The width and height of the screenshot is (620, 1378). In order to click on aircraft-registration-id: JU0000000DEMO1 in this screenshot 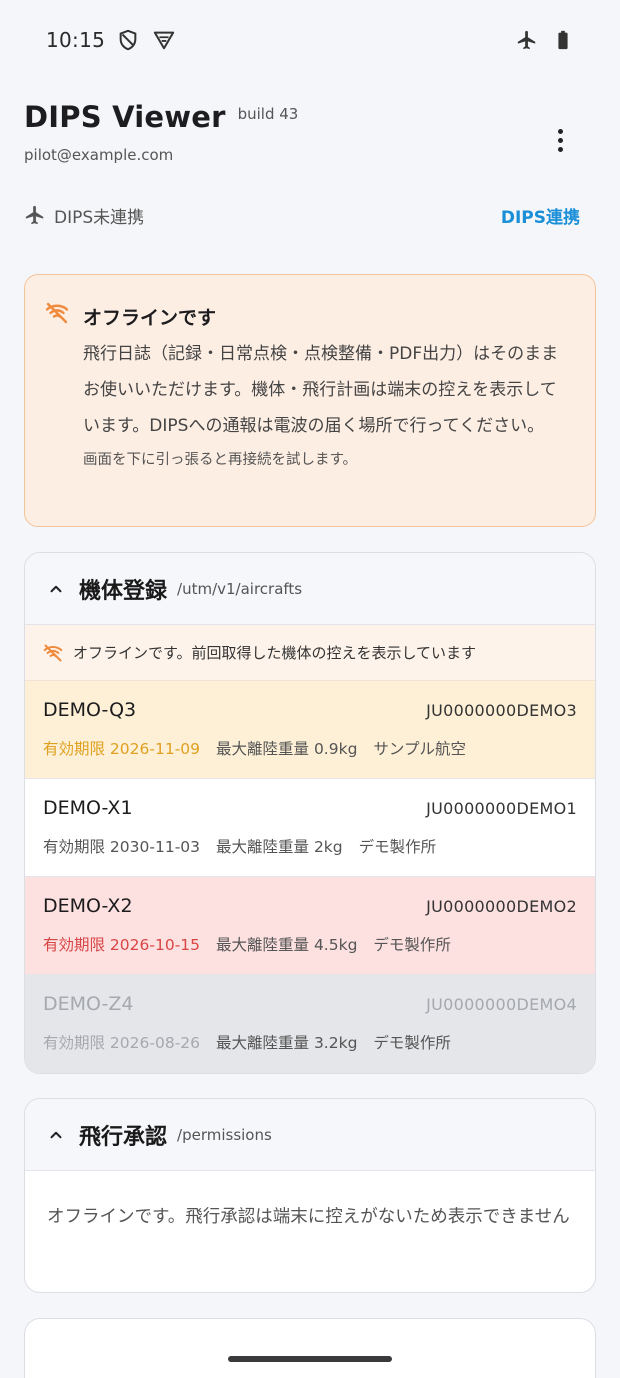, I will do `click(501, 808)`.